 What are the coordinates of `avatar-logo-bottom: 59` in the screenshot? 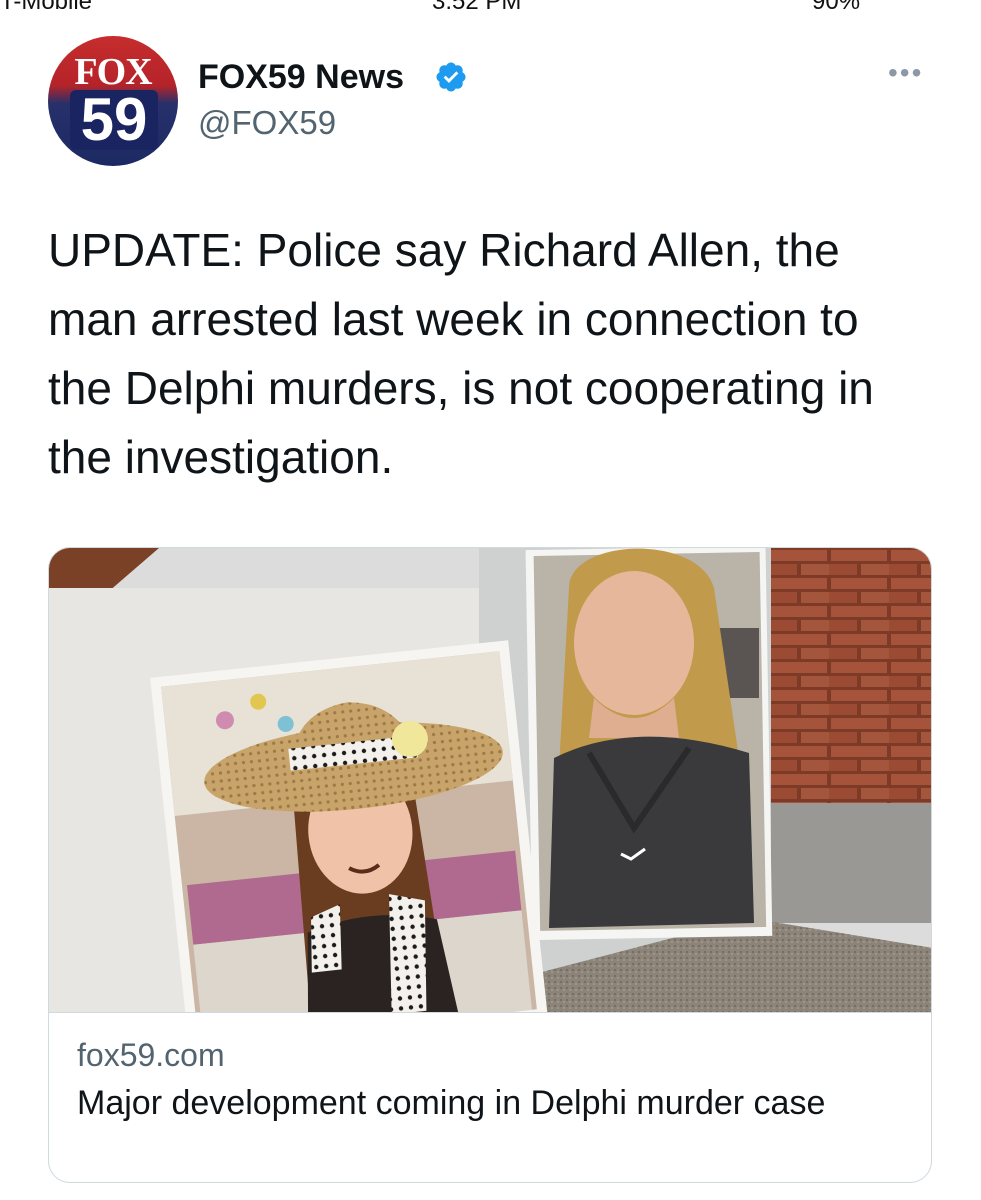 It's located at (114, 120).